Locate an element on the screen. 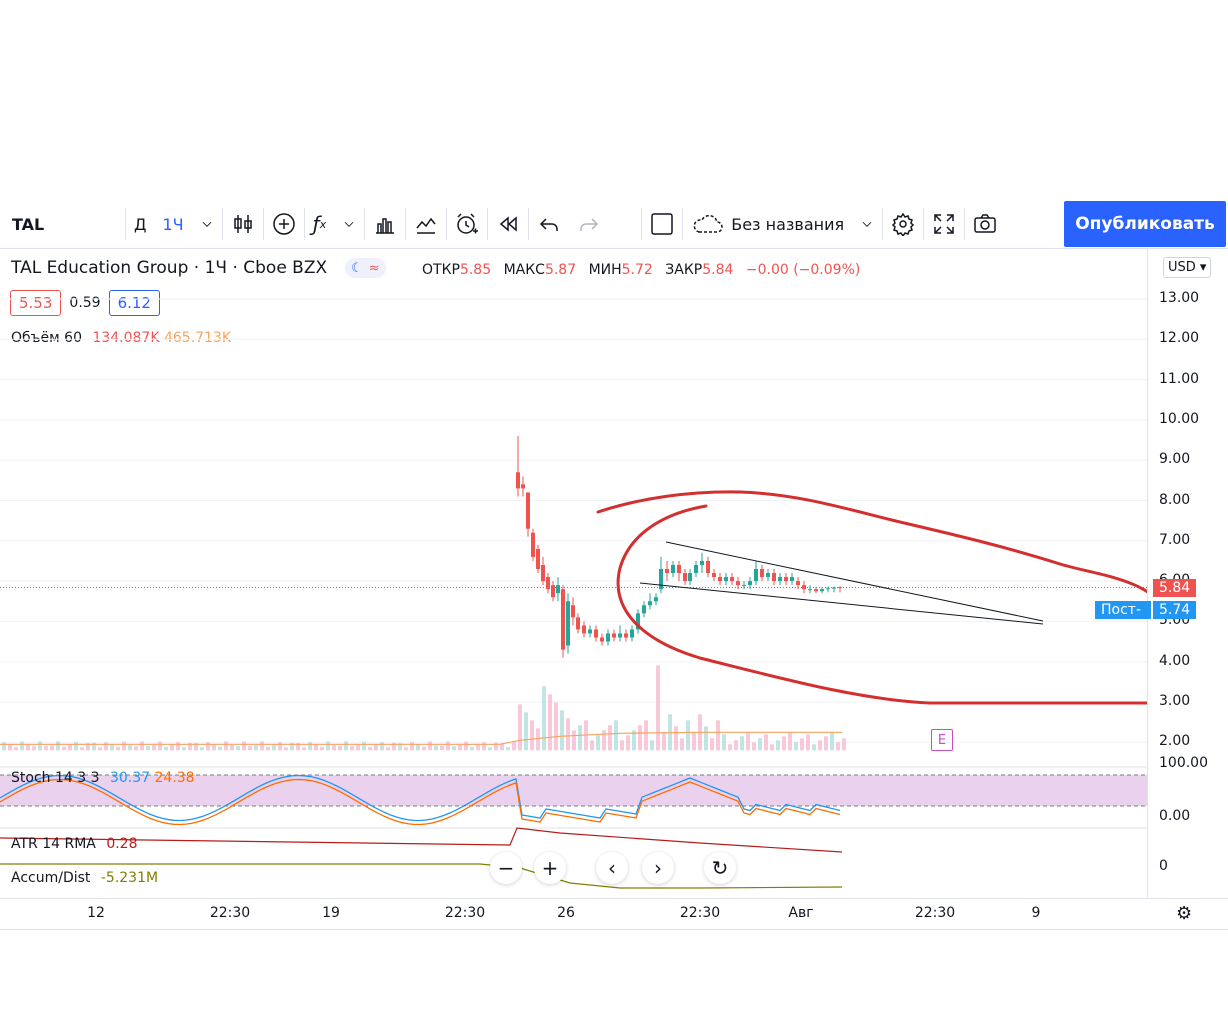 The image size is (1228, 1024). interval-hour-button: 1Ч is located at coordinates (173, 224).